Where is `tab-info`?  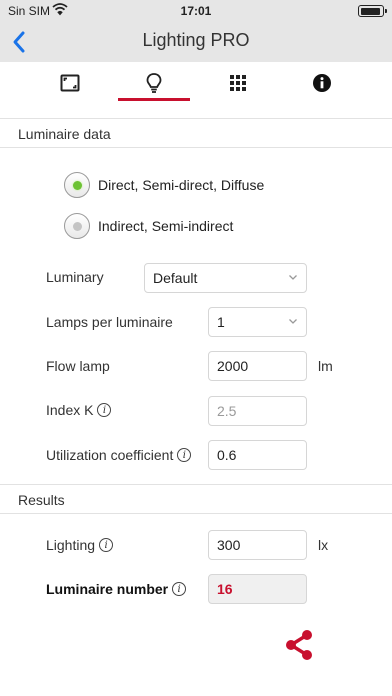 tab-info is located at coordinates (322, 83).